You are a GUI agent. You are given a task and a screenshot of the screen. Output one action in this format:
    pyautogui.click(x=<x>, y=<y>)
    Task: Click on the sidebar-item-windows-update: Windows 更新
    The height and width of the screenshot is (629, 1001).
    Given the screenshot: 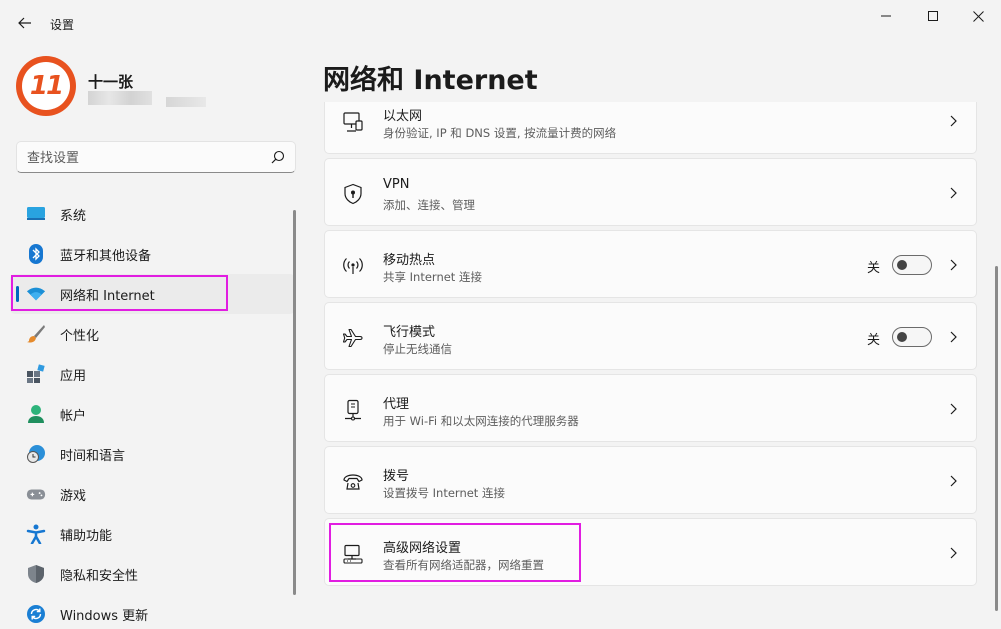 What is the action you would take?
    pyautogui.click(x=152, y=611)
    